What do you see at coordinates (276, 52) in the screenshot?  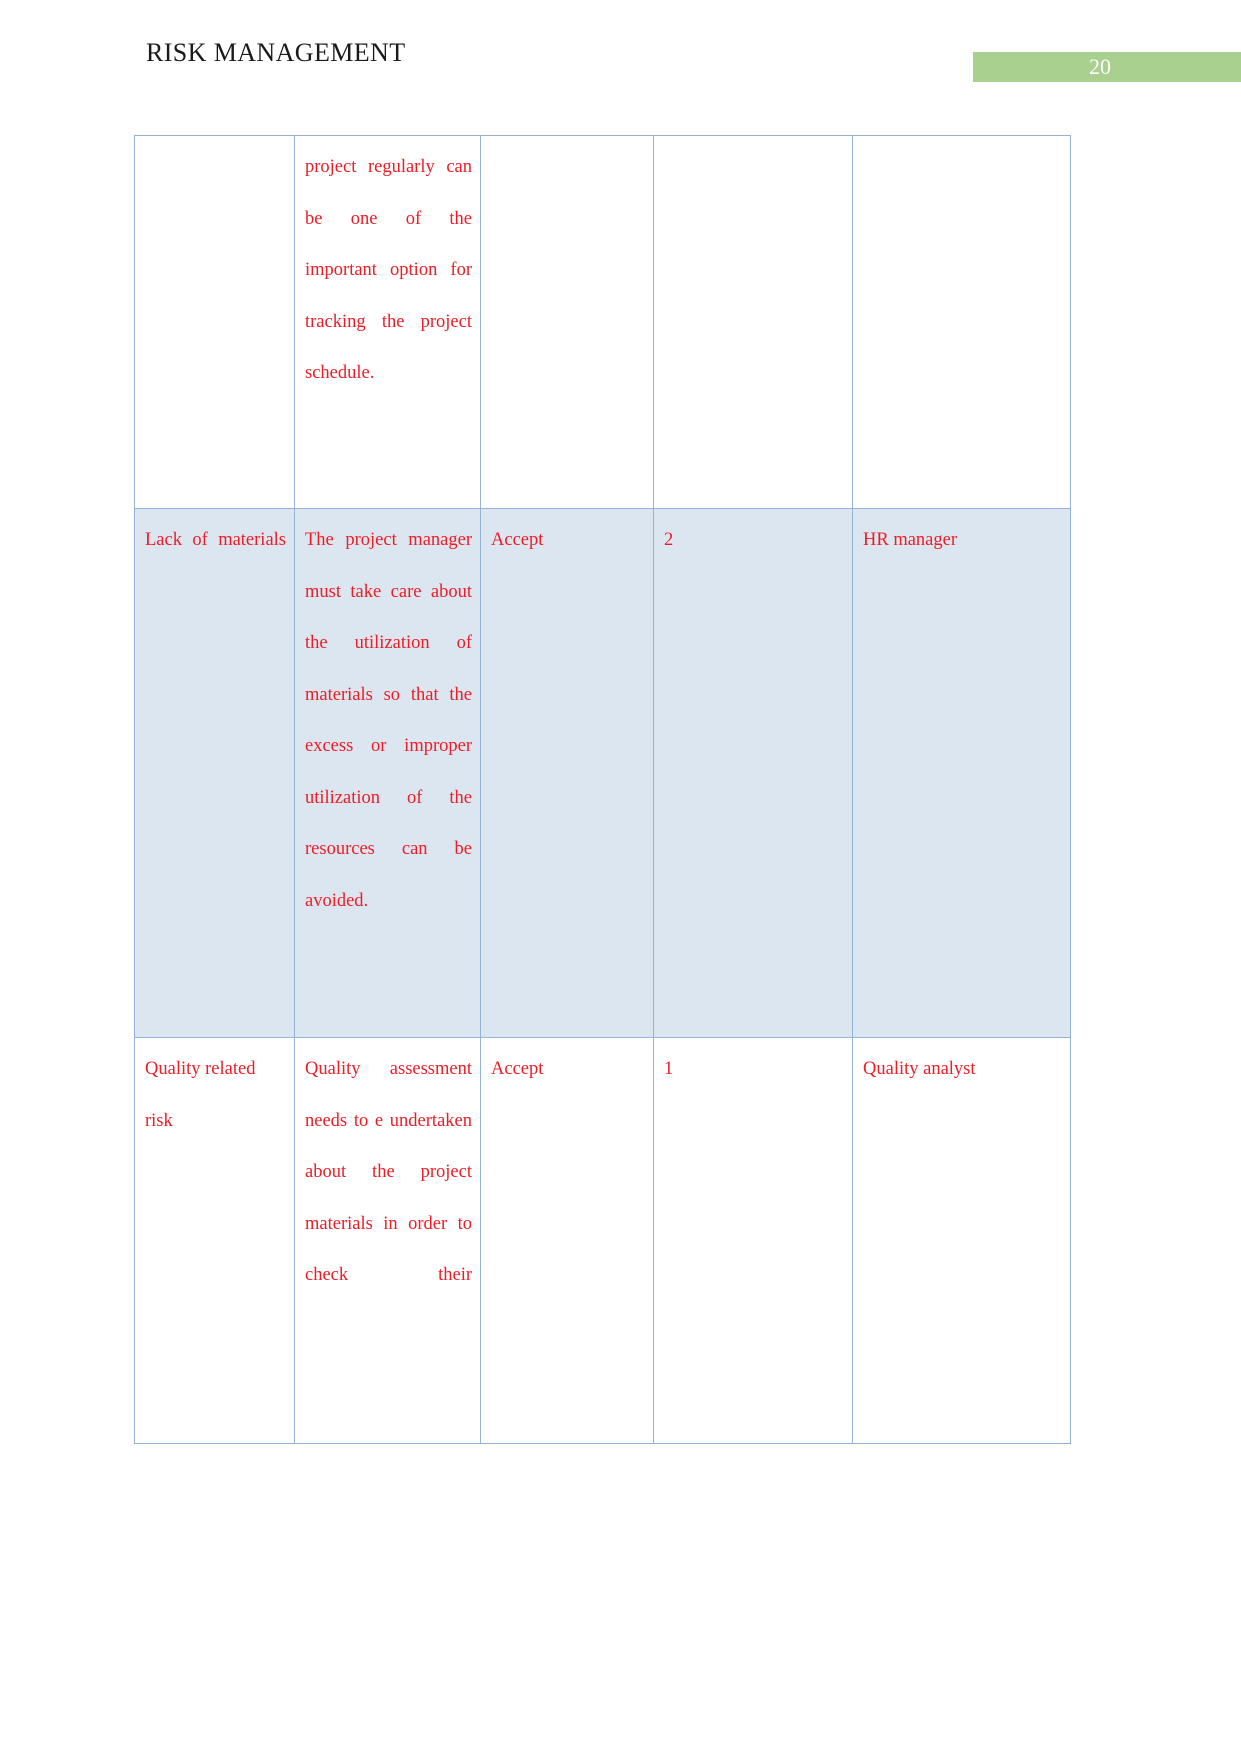 I see `page-title: RISK MANAGEMENT` at bounding box center [276, 52].